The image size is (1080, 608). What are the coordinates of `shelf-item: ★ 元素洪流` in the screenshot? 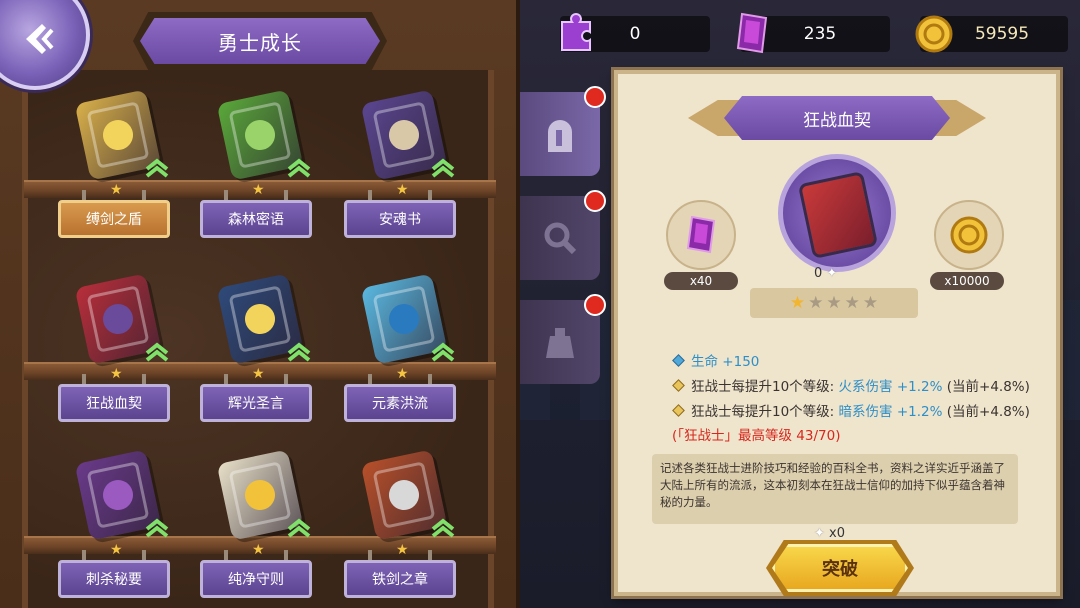 It's located at (414, 356).